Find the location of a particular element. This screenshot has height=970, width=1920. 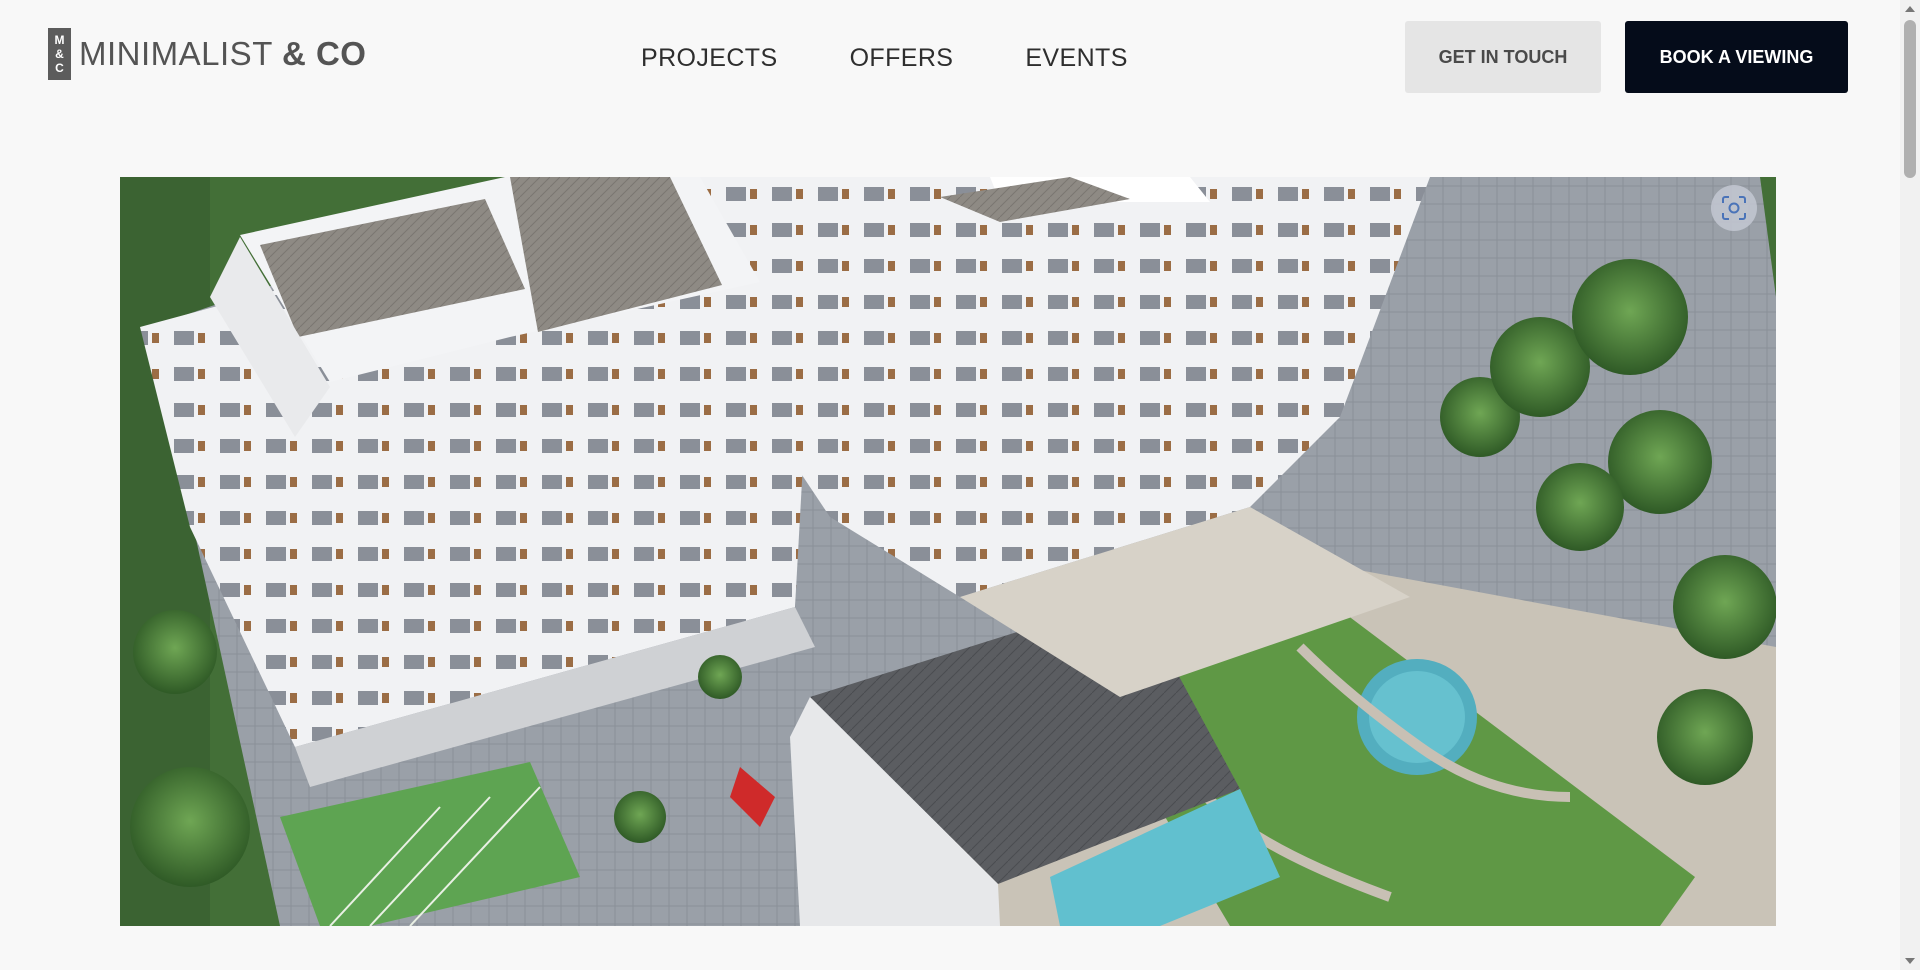

visual-search-button is located at coordinates (1734, 208).